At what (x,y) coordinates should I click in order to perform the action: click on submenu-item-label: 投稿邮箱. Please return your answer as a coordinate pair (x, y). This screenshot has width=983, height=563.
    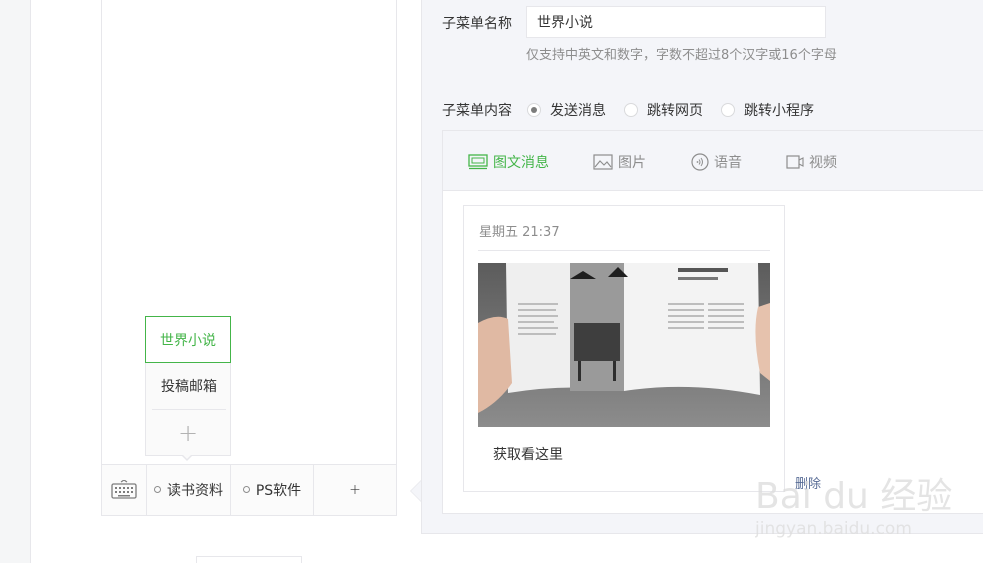
    Looking at the image, I should click on (189, 387).